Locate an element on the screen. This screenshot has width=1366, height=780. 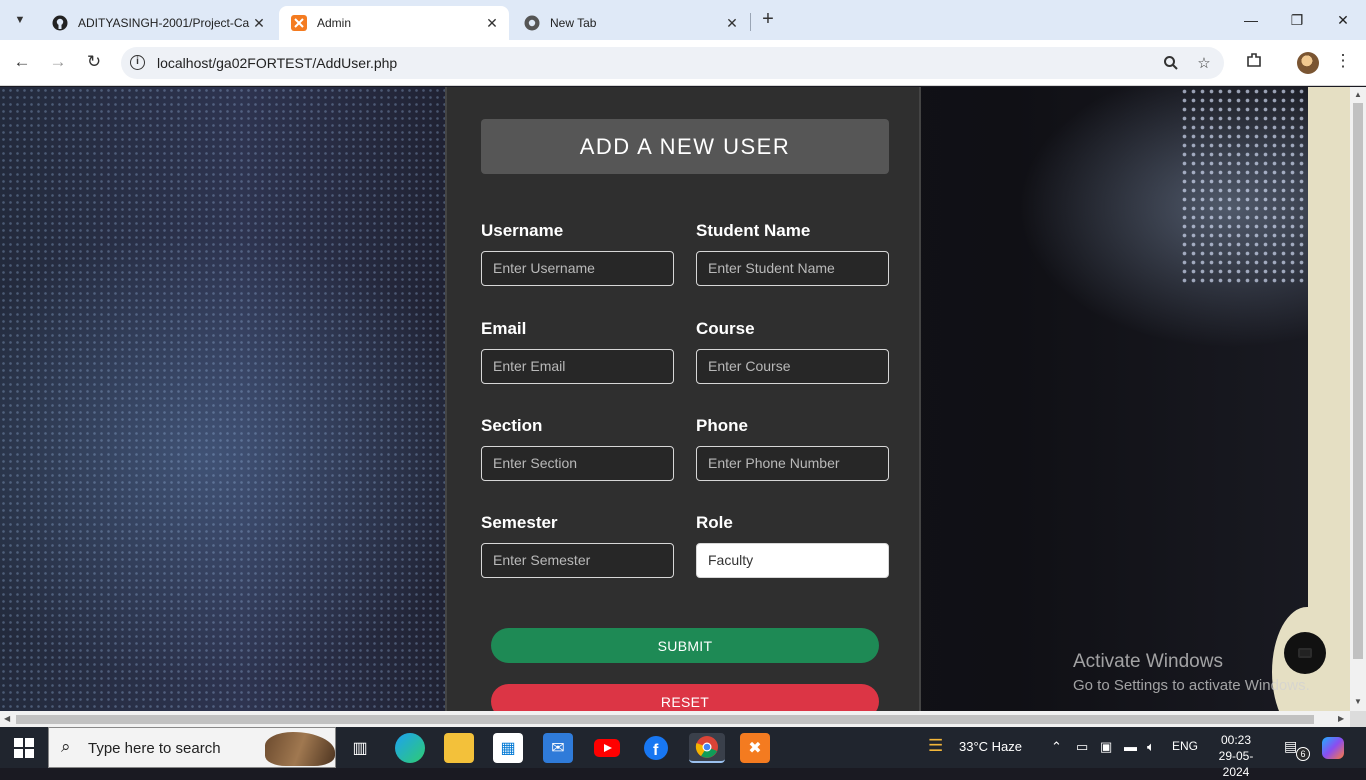
form-title: ADD A NEW USER is located at coordinates (685, 146).